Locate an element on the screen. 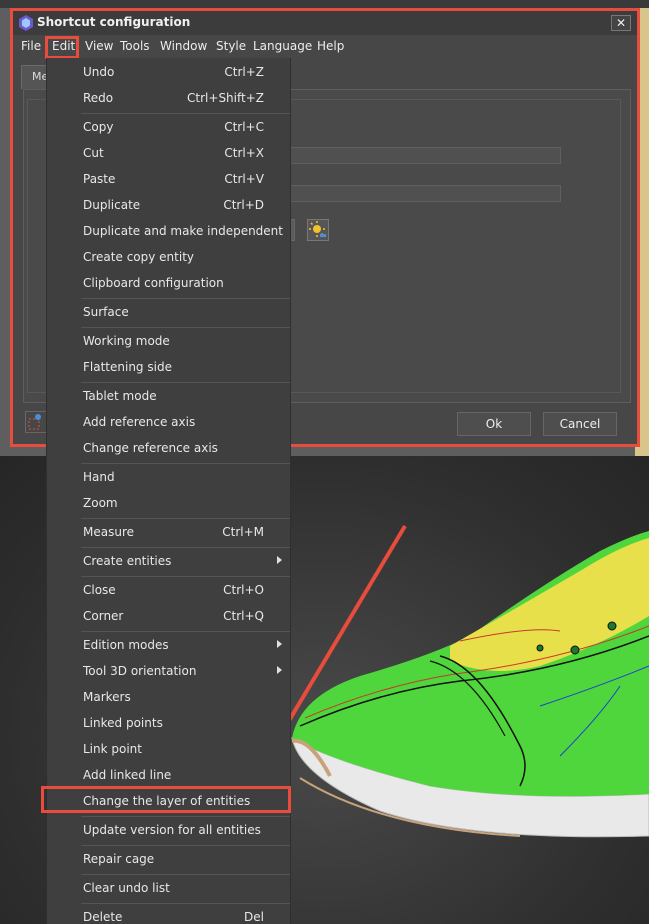 The width and height of the screenshot is (649, 924). menu-item-label: Flattening side is located at coordinates (127, 367).